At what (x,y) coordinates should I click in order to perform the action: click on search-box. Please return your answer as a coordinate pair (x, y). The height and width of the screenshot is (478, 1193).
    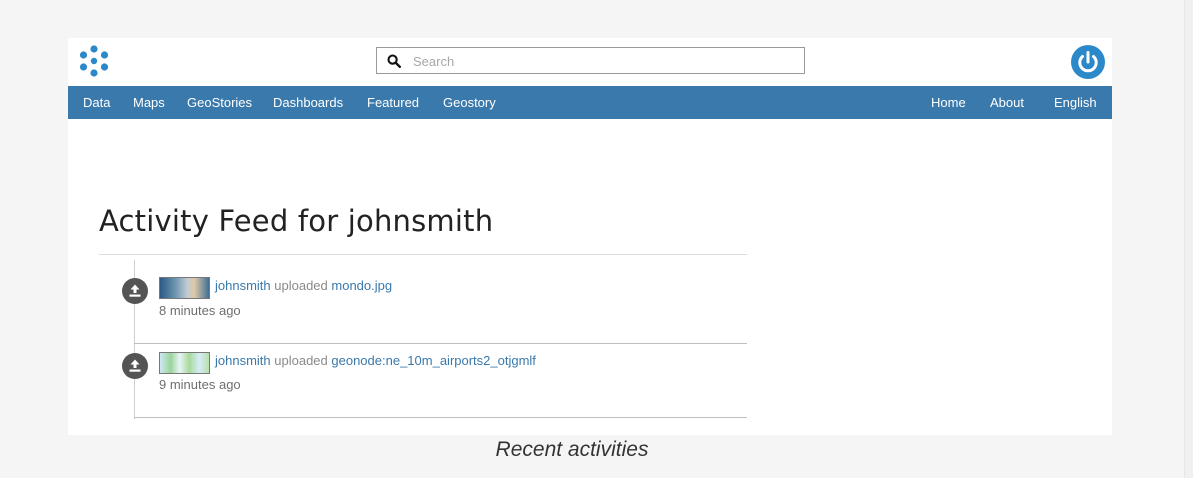
    Looking at the image, I should click on (590, 60).